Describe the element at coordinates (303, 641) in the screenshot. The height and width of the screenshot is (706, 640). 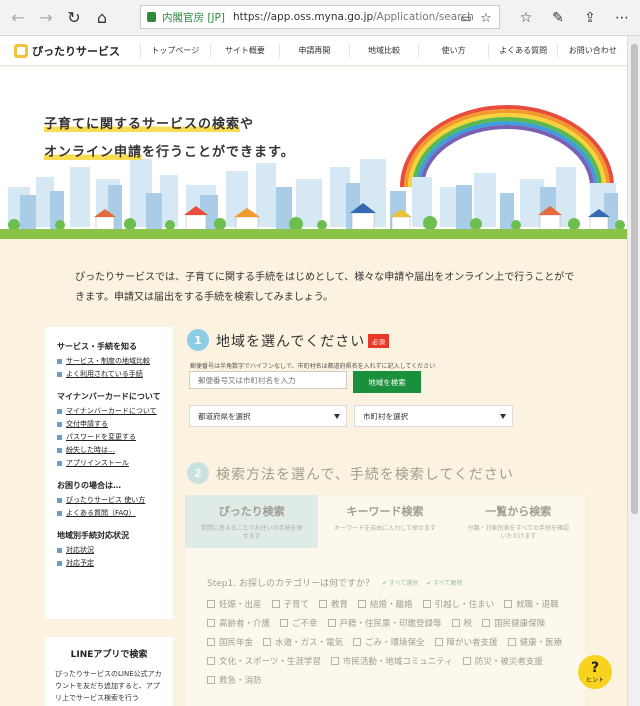
I see `category-checkbox: 水道・ガス・電気` at that location.